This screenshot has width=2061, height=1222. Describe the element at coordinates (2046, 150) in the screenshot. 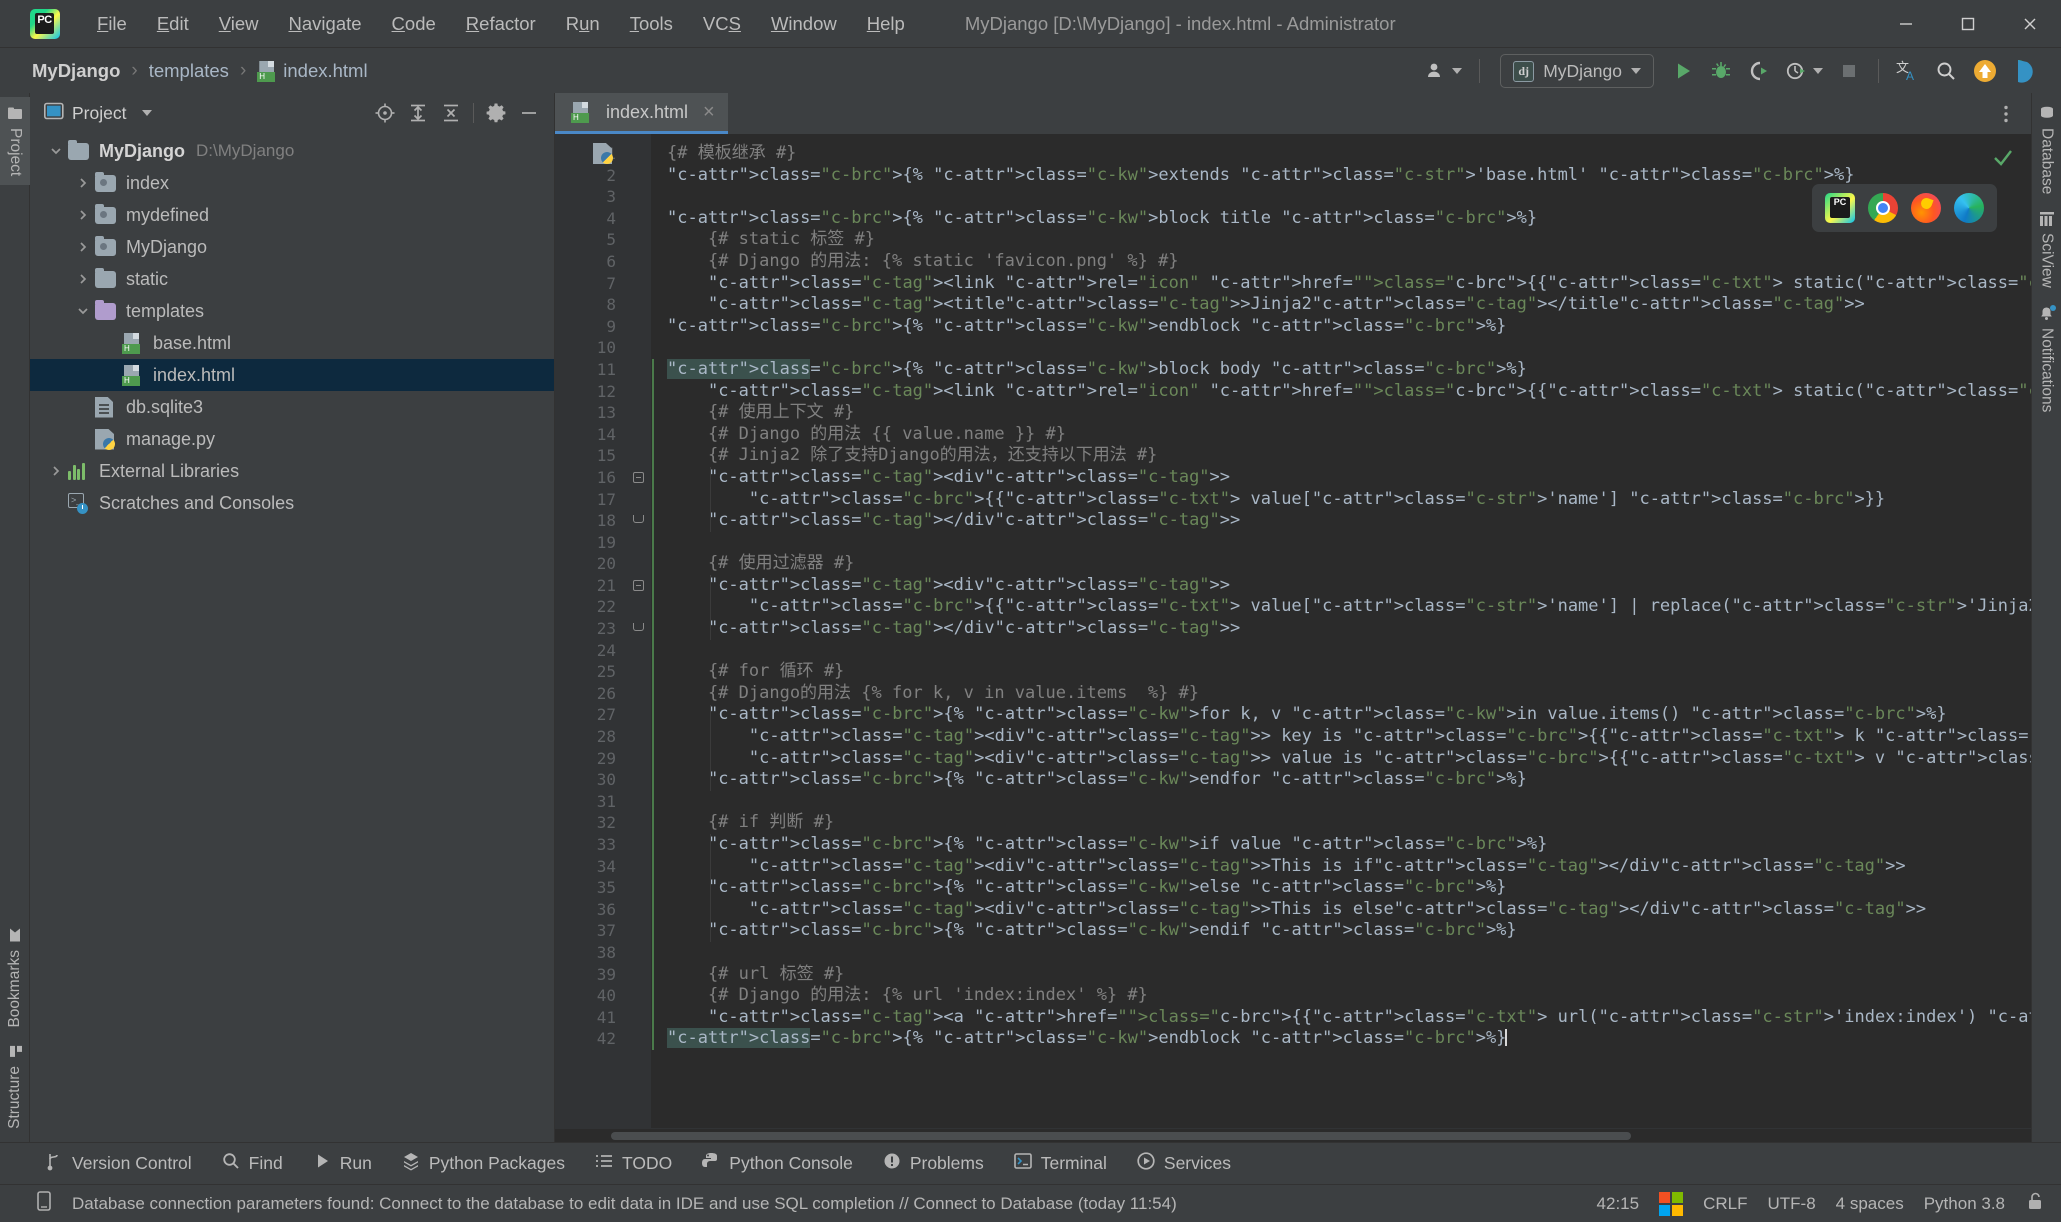

I see `sidebar-item-database: Database` at that location.